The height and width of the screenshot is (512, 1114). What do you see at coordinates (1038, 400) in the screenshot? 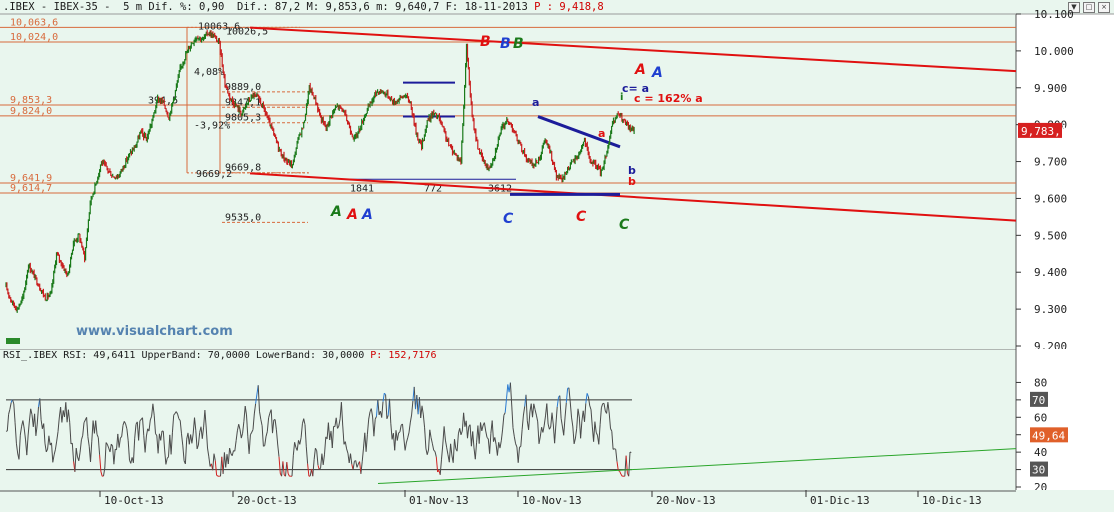
I see `rsi-upper-tag-label: 70` at bounding box center [1038, 400].